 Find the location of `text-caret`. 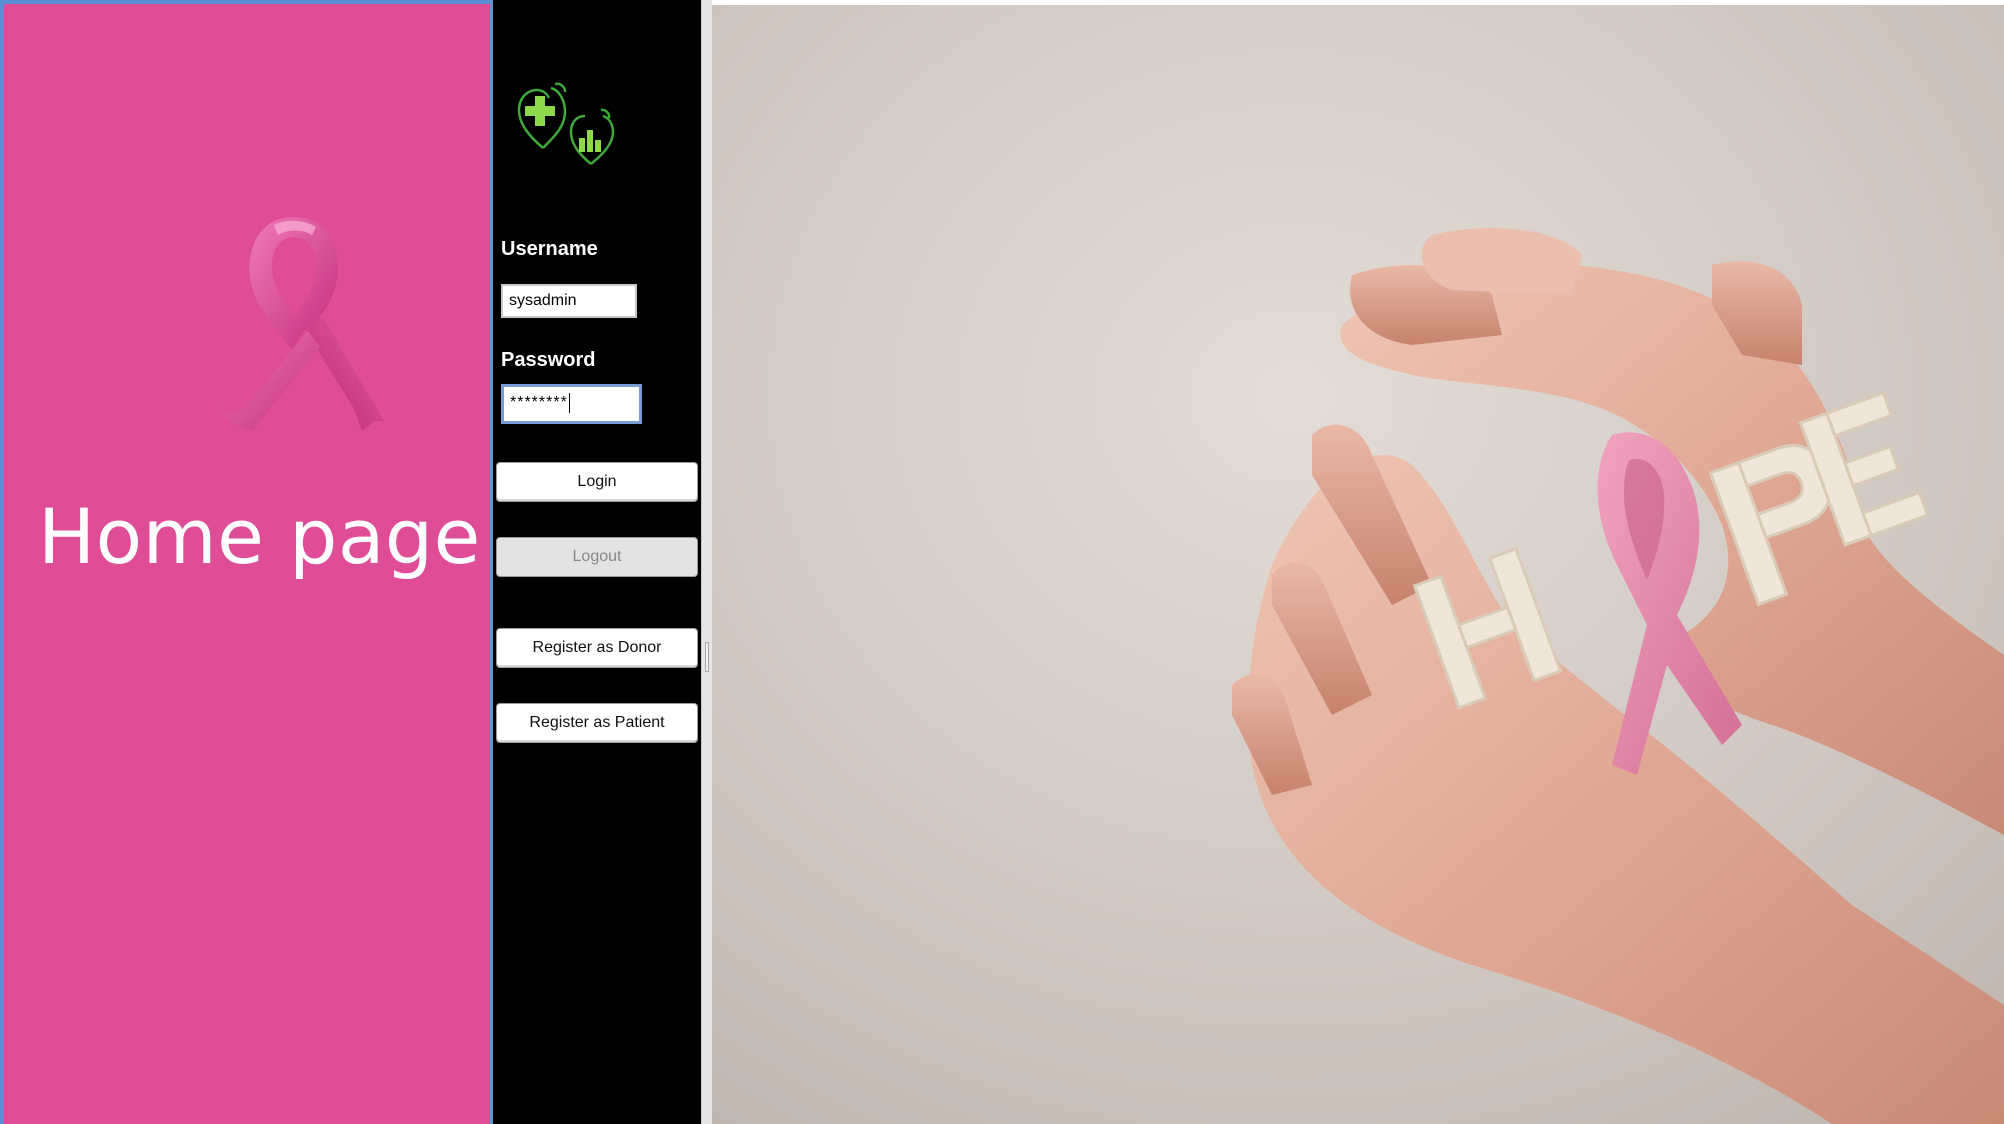

text-caret is located at coordinates (569, 402).